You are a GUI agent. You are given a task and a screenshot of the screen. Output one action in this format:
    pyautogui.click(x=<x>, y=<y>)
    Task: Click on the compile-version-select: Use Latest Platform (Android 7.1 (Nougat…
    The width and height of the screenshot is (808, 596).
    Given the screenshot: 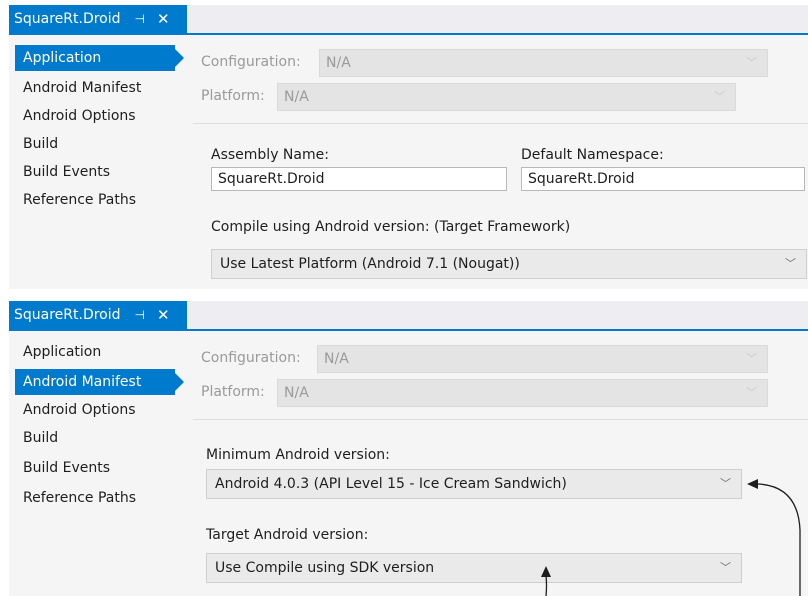 What is the action you would take?
    pyautogui.click(x=509, y=264)
    